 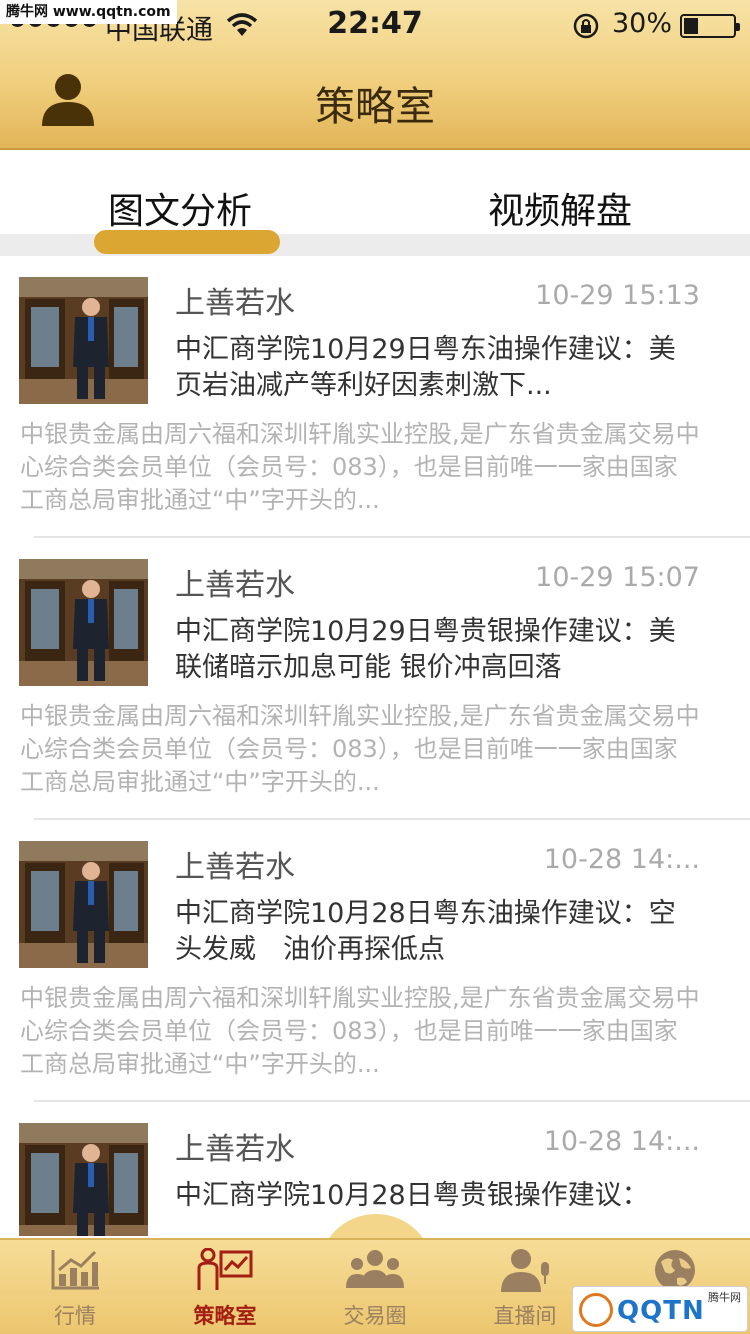 I want to click on chart-icon, so click(x=75, y=1270).